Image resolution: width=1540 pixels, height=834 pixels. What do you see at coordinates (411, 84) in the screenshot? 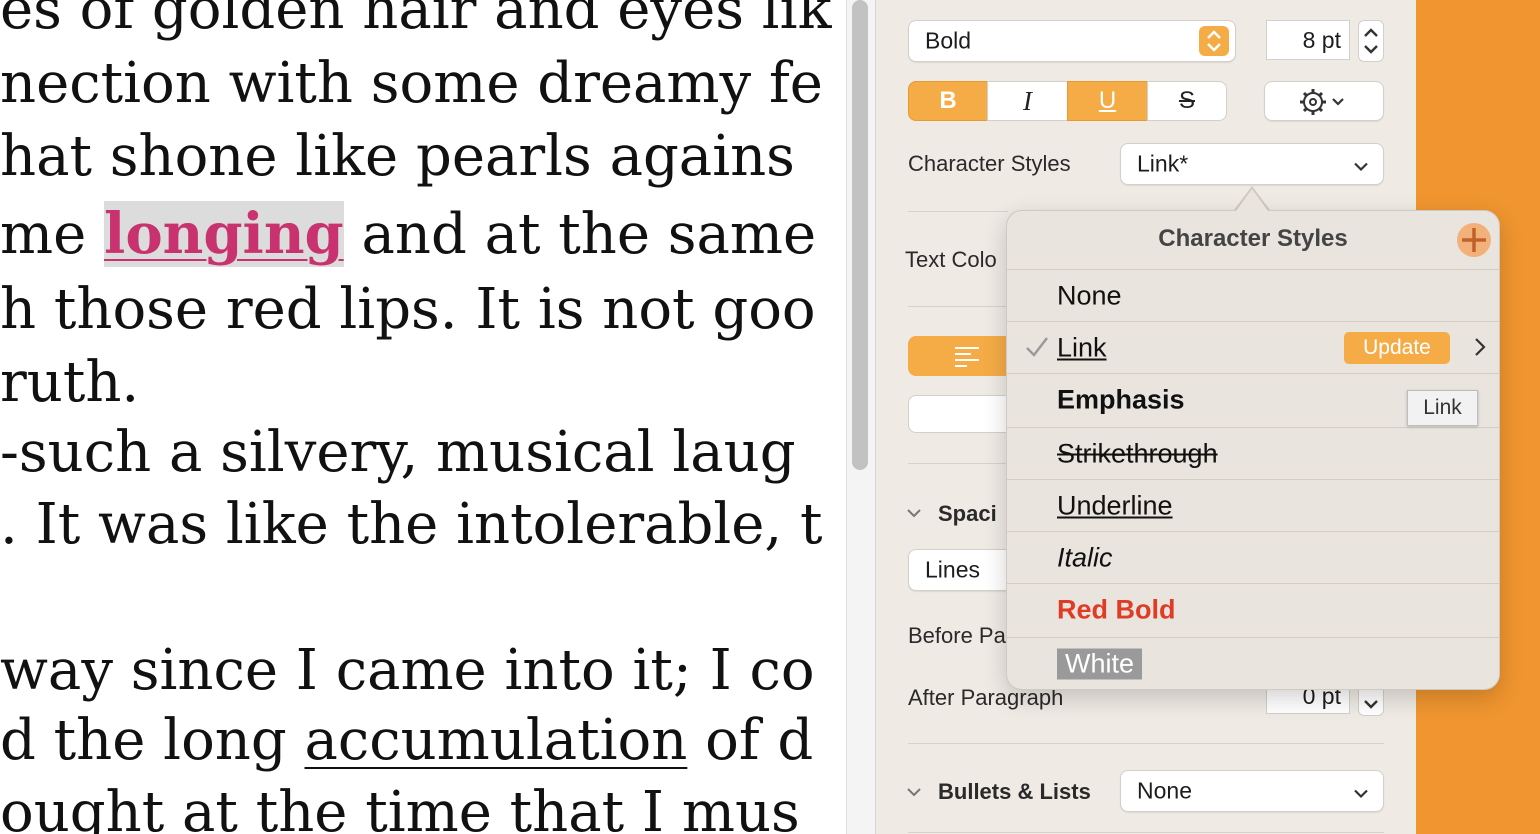
I see `text-line: nection with some dreamy fe` at bounding box center [411, 84].